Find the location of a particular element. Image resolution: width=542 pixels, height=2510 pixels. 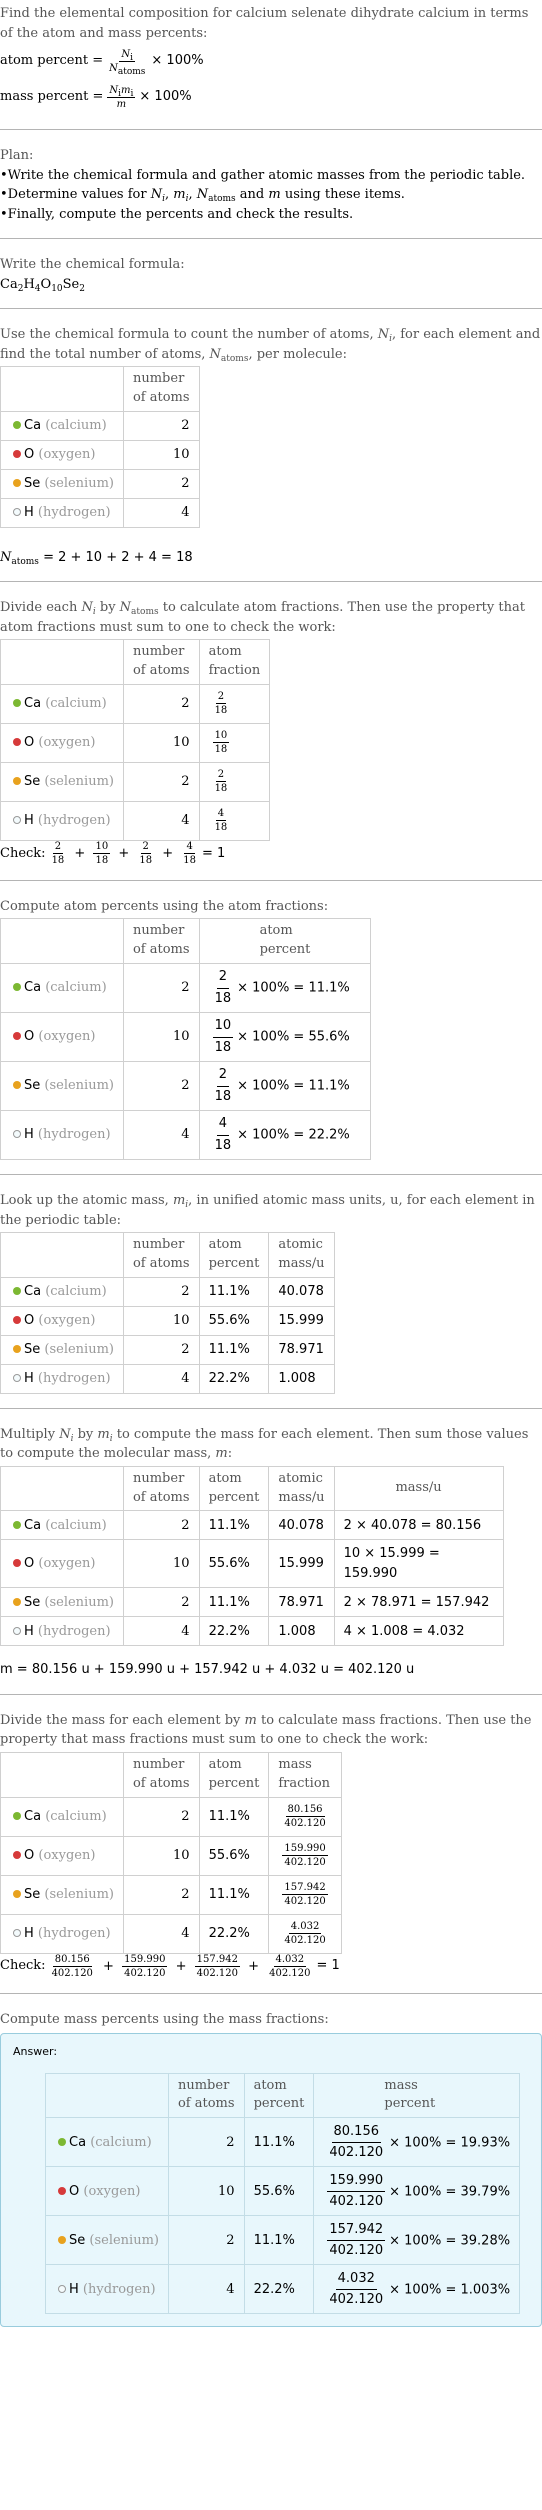

divider is located at coordinates (271, 308).